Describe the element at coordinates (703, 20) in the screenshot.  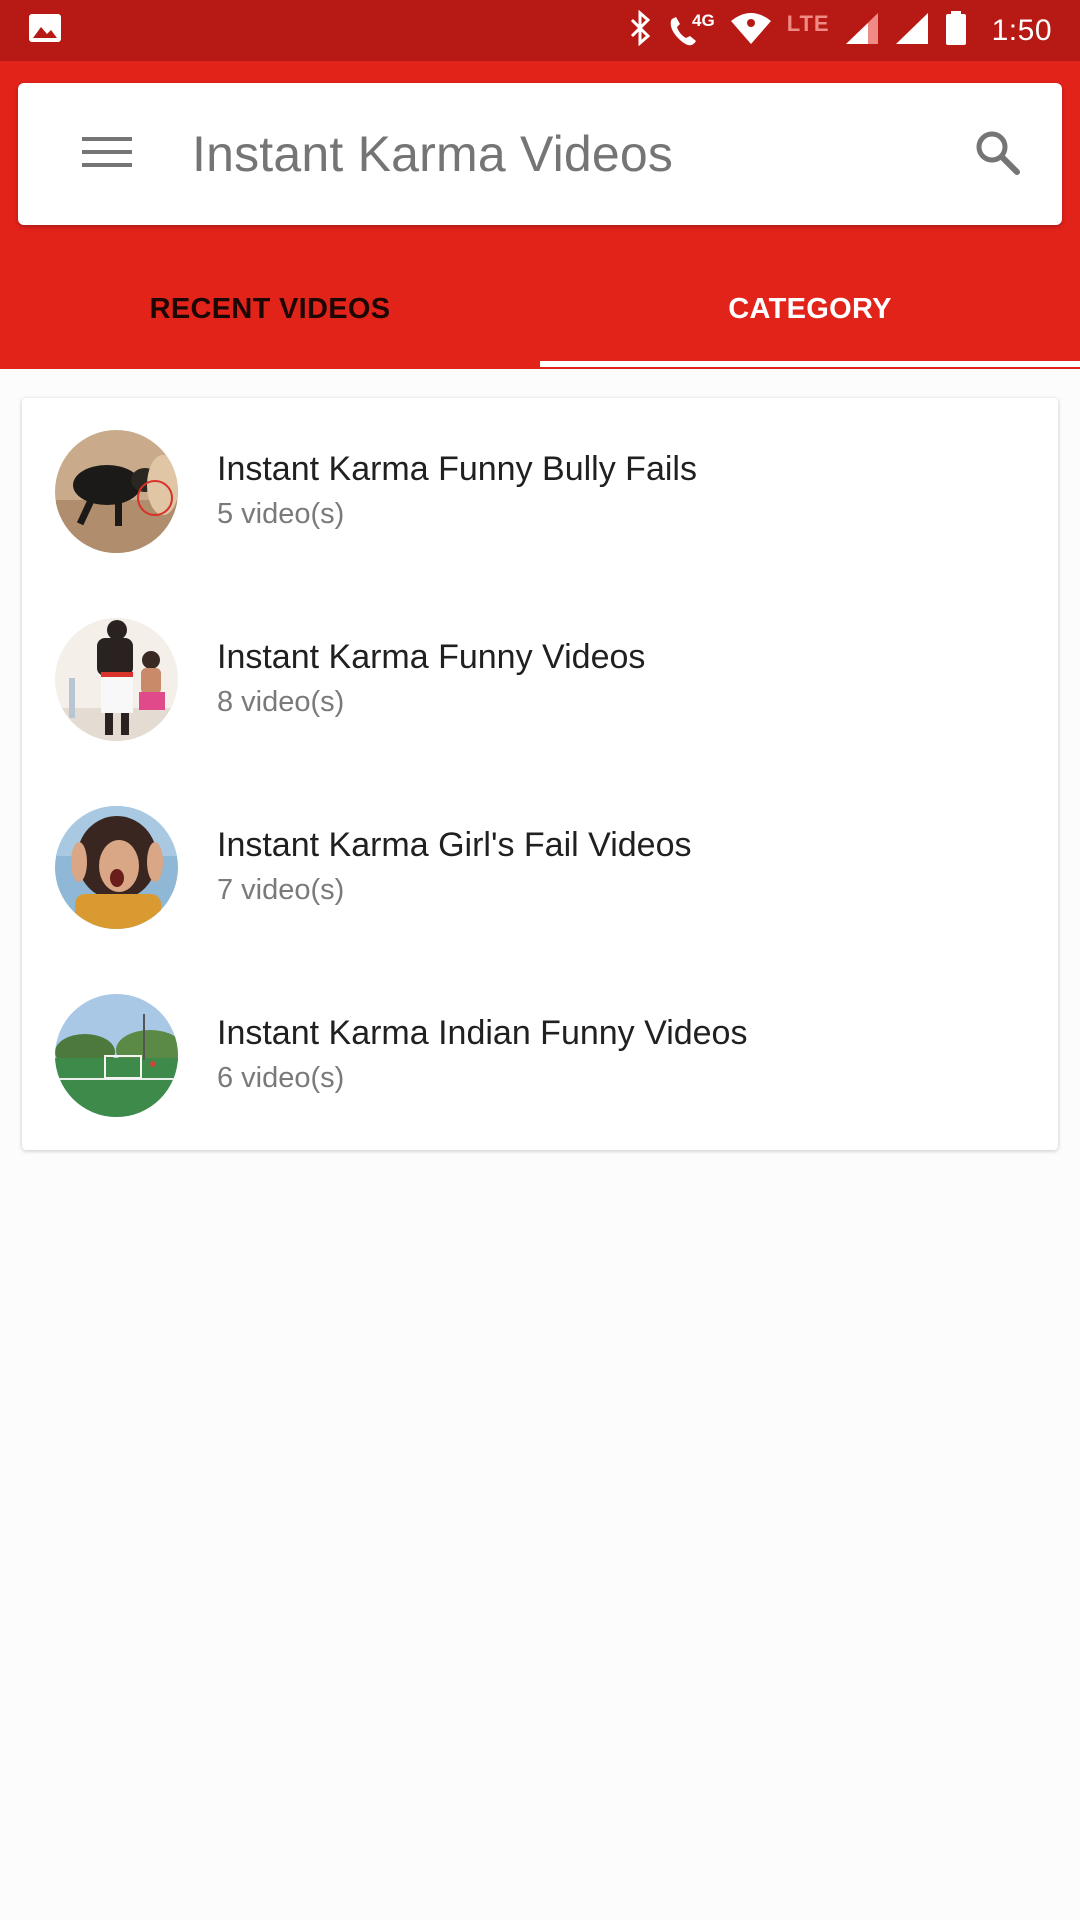
I see `network-type-label: 4G` at that location.